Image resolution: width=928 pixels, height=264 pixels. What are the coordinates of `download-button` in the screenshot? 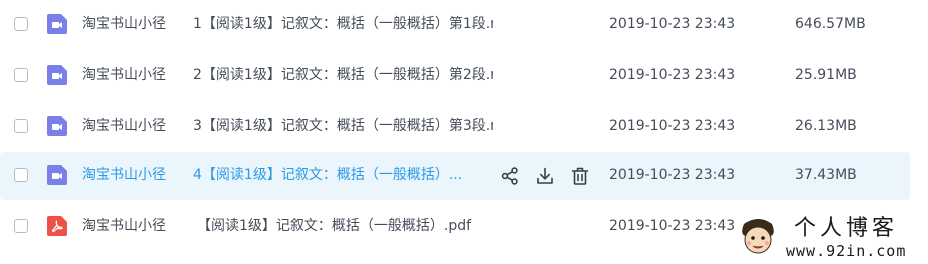 It's located at (545, 176).